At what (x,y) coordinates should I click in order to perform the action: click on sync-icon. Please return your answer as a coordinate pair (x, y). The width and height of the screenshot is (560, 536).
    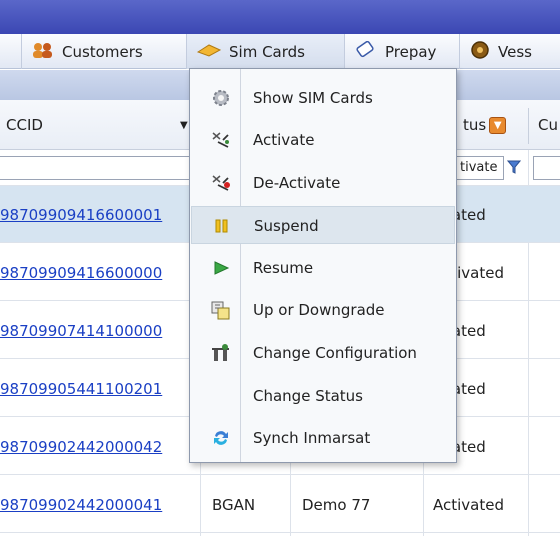
    Looking at the image, I should click on (221, 438).